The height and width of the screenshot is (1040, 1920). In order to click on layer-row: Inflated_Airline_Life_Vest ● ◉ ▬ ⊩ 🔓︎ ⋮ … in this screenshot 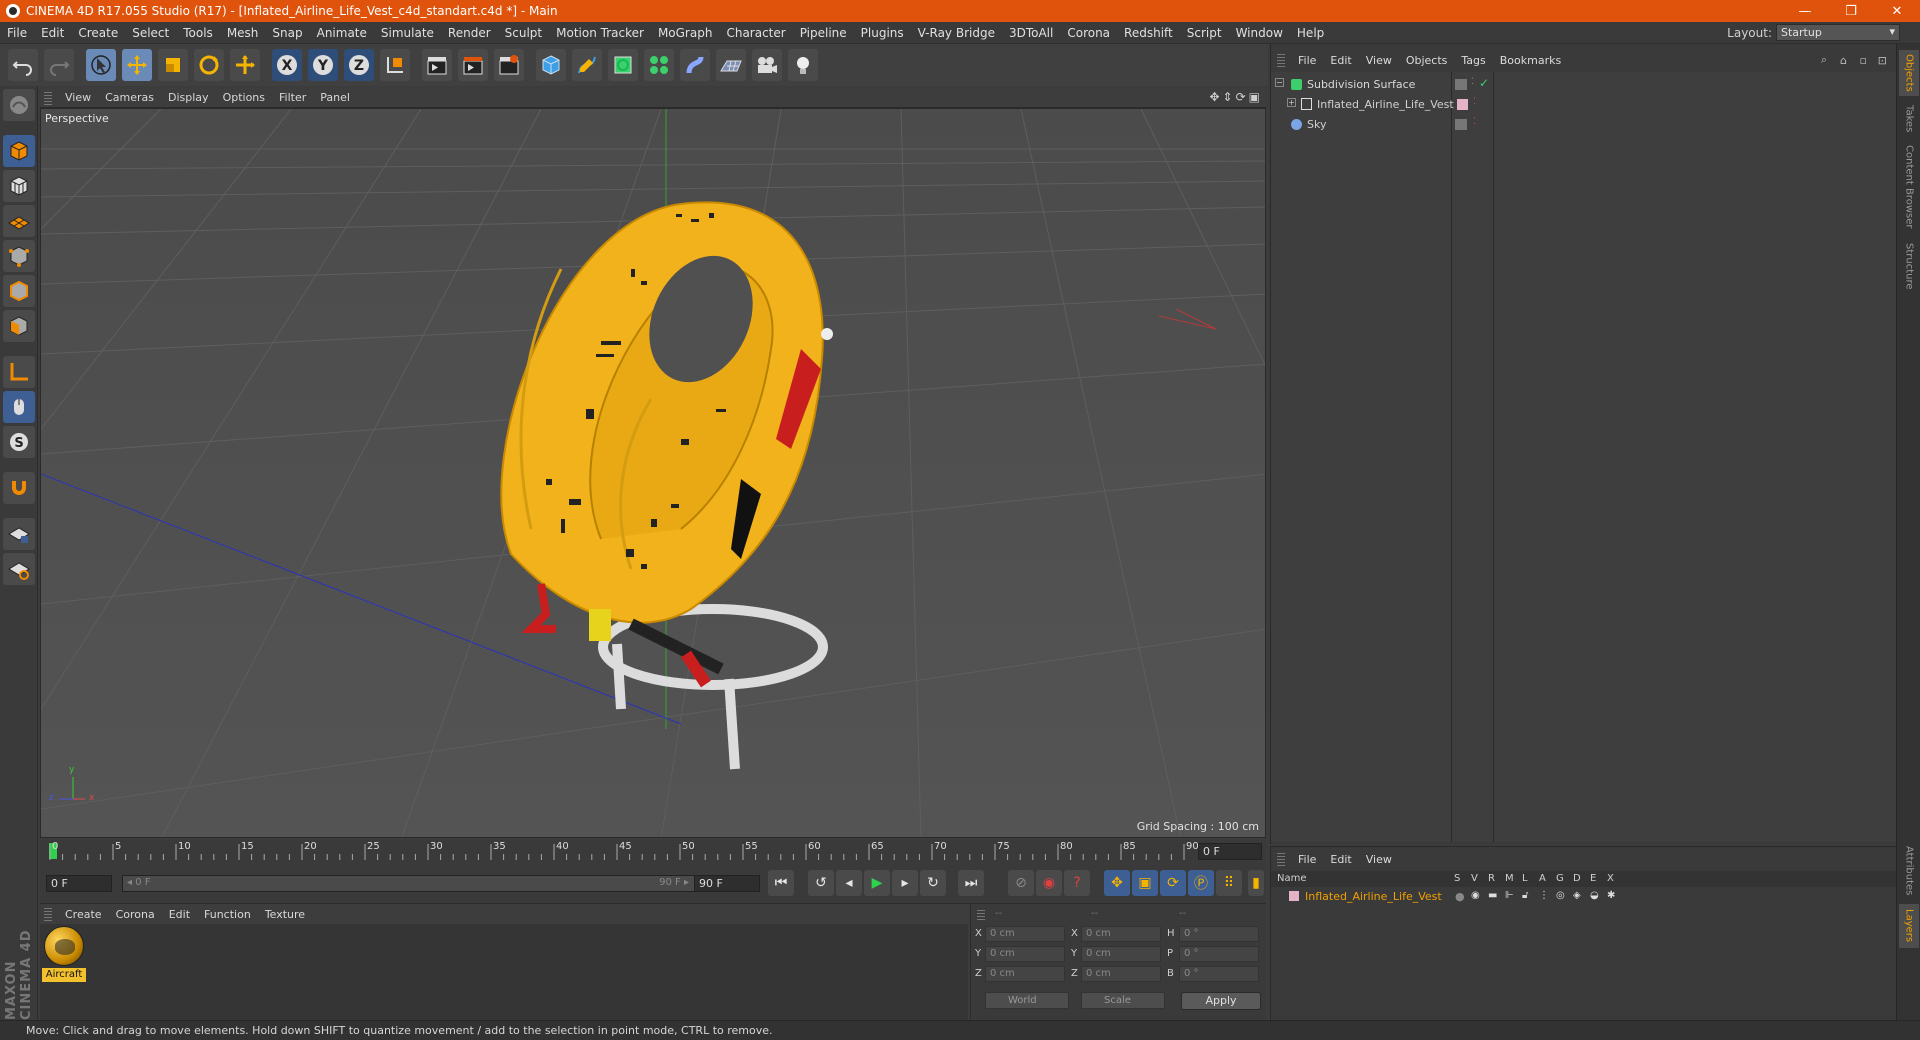, I will do `click(1584, 896)`.